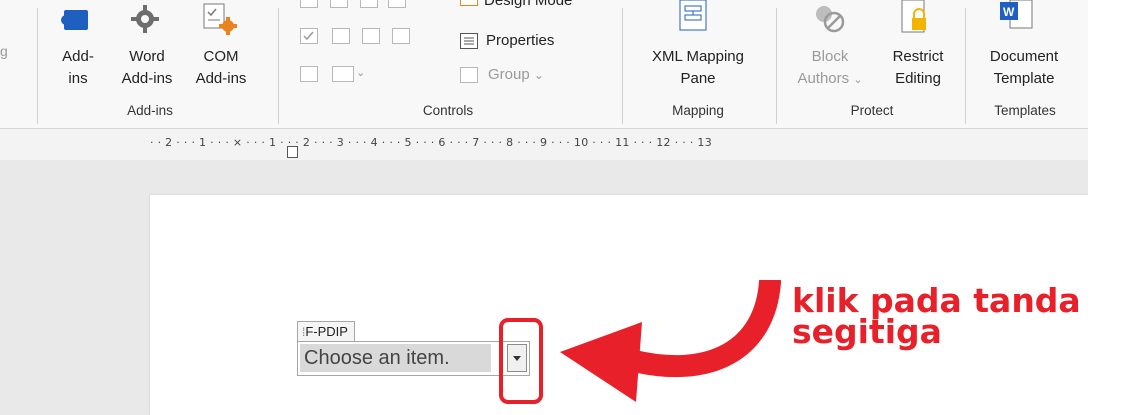 The width and height of the screenshot is (1123, 415). Describe the element at coordinates (221, 68) in the screenshot. I see `com-add-ins-button: COM Add-ins` at that location.